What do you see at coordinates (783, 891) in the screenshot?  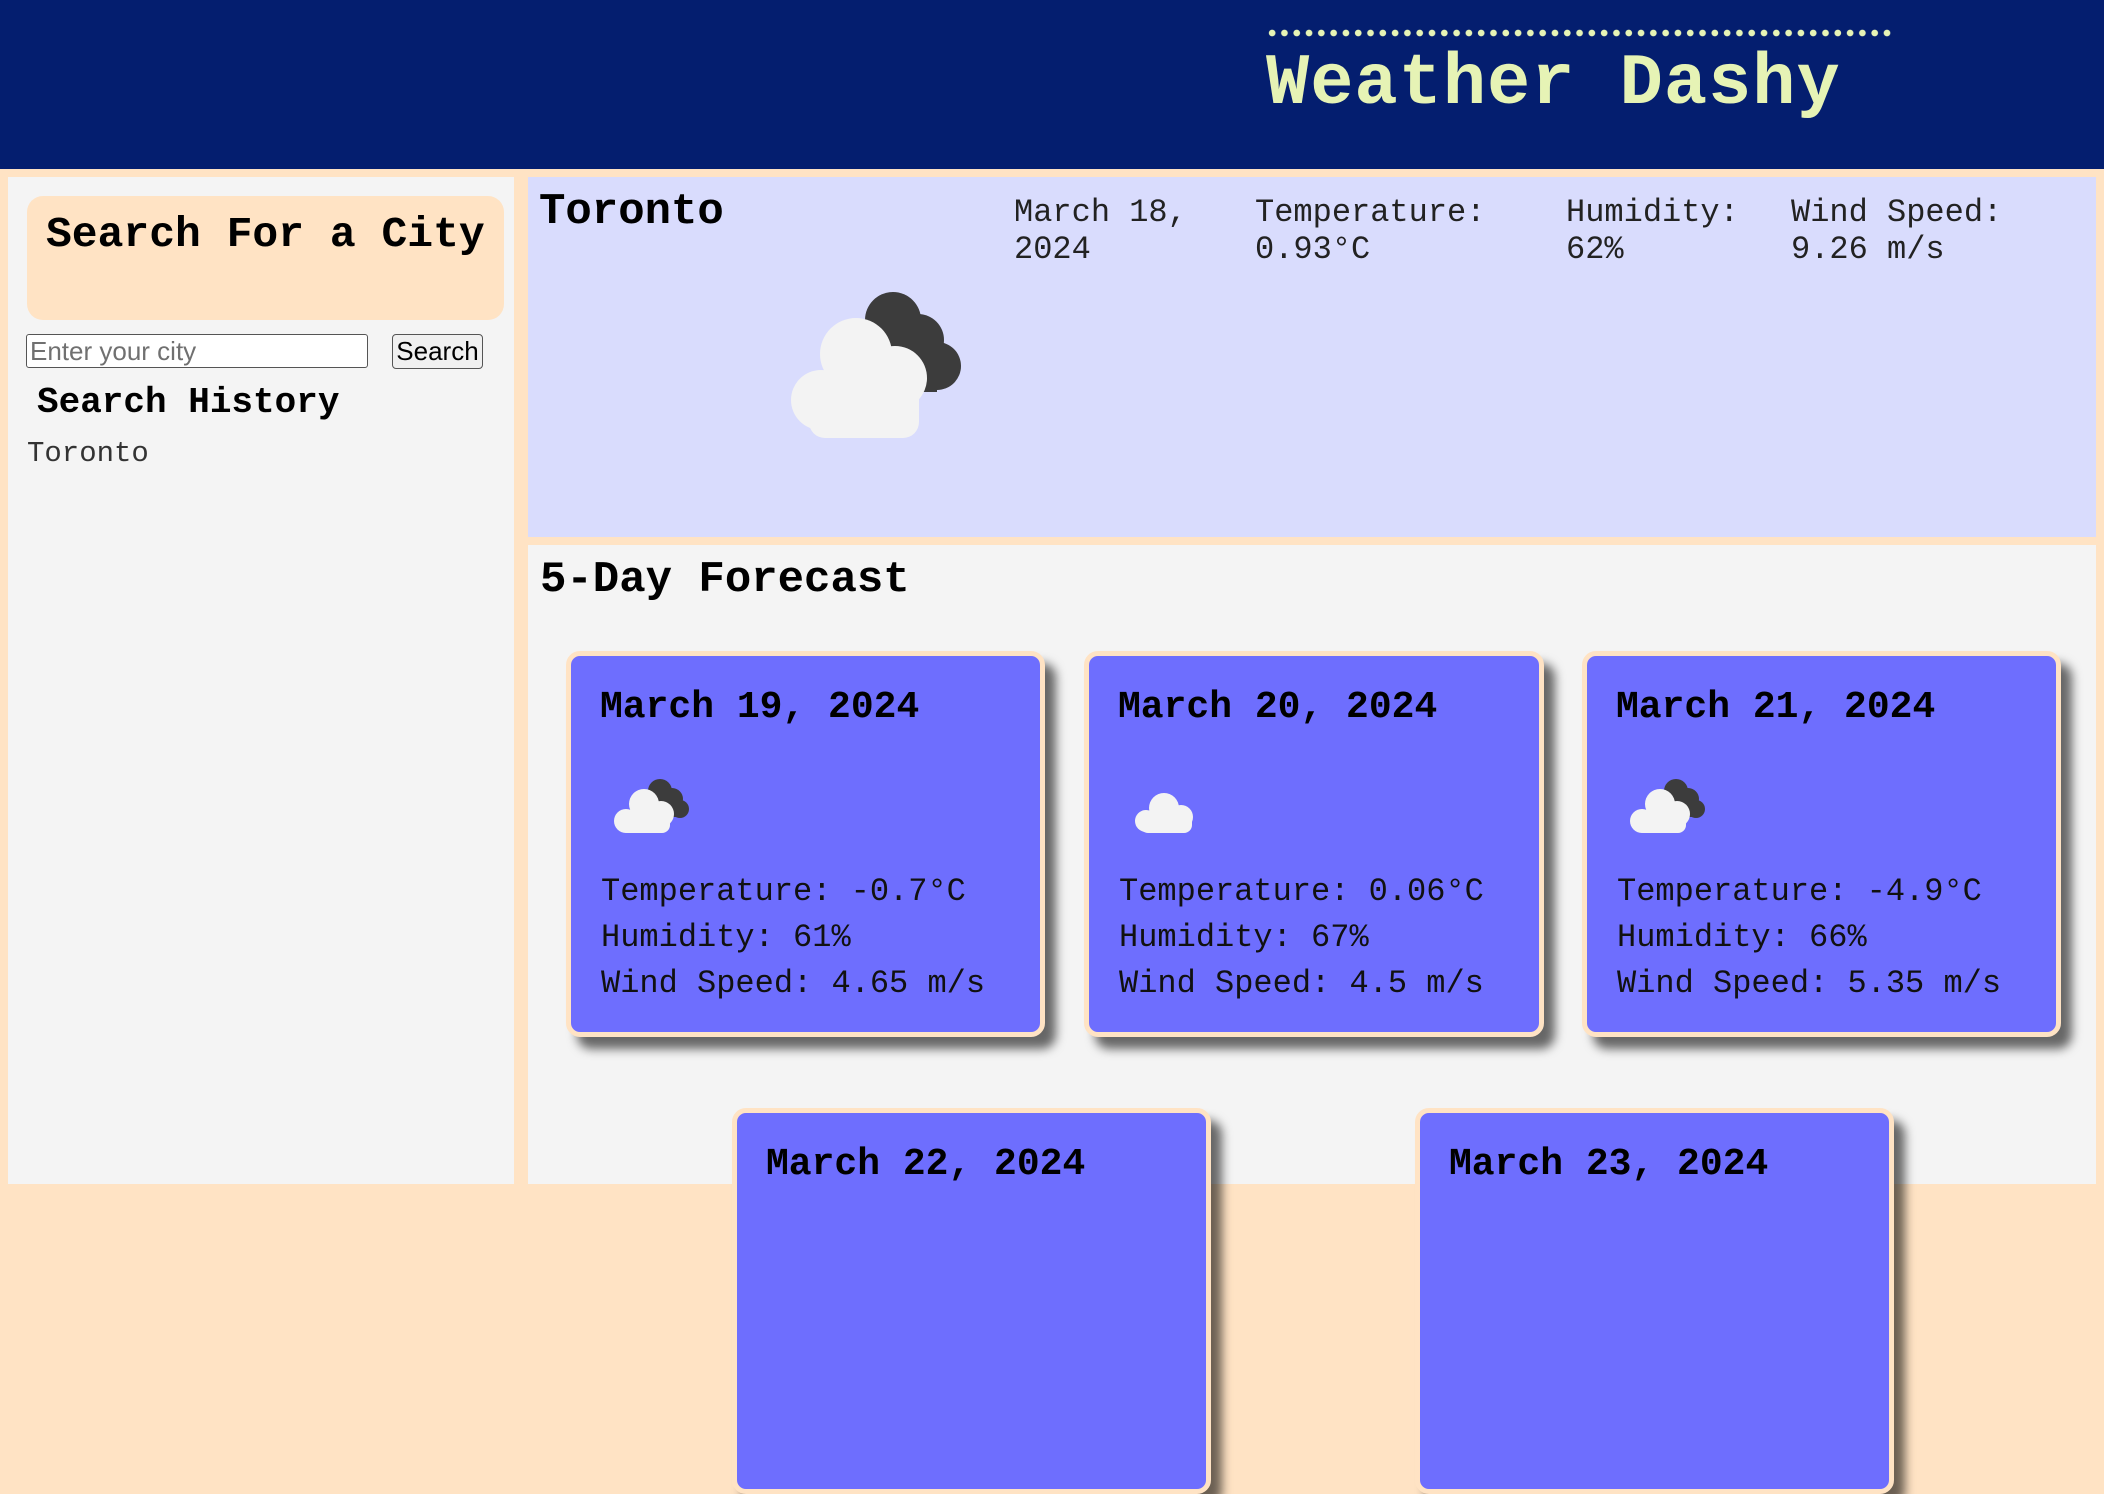 I see `forecast-temperature: Temperature: -0.7°C` at bounding box center [783, 891].